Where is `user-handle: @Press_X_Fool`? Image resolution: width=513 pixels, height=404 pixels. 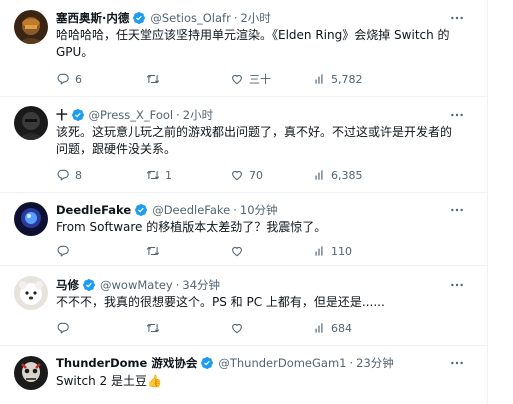
user-handle: @Press_X_Fool is located at coordinates (131, 115).